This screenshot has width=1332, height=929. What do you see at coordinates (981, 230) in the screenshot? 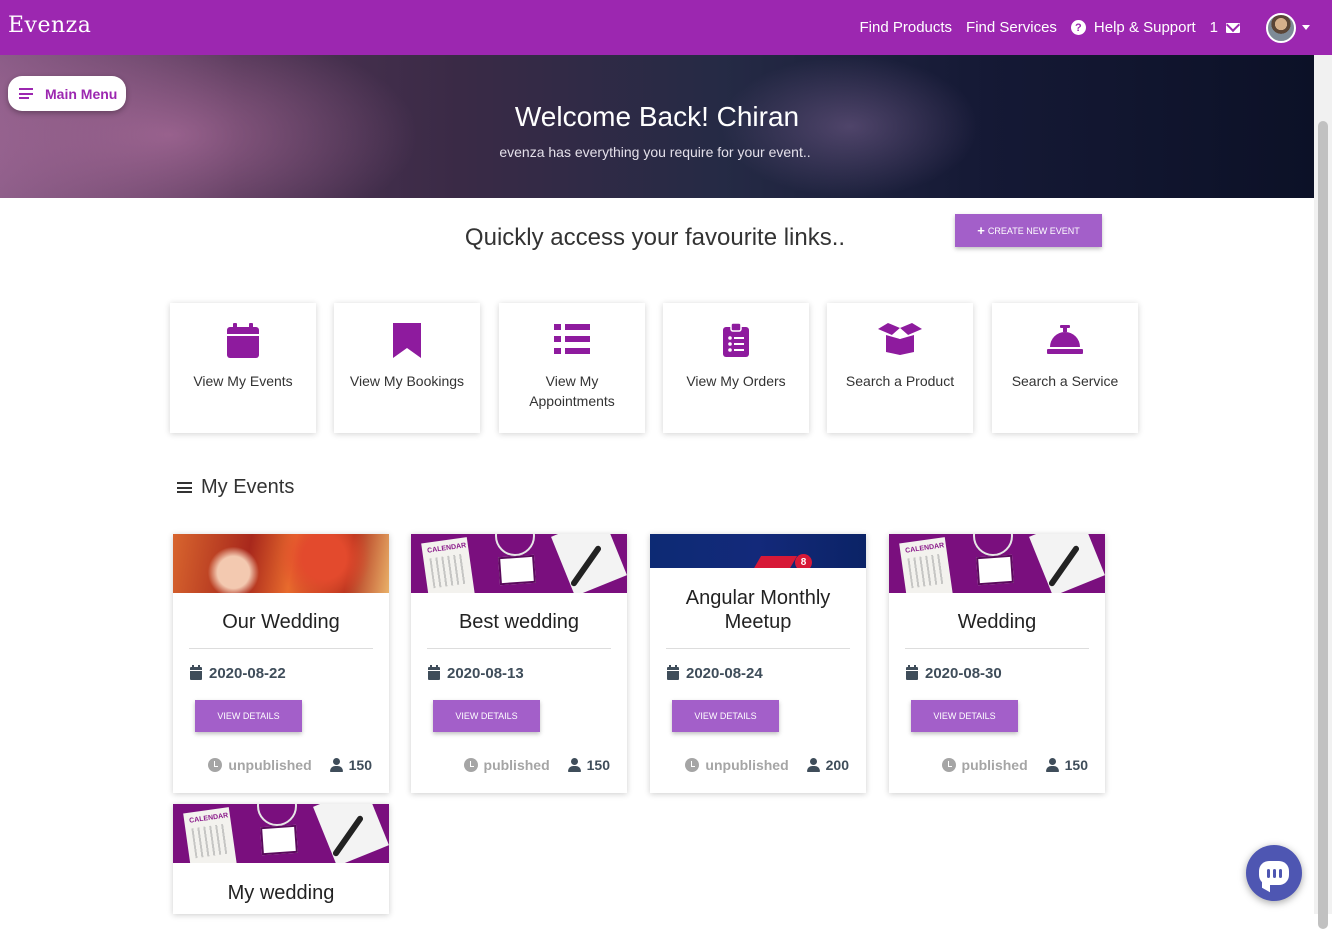
I see `plus-icon: +` at bounding box center [981, 230].